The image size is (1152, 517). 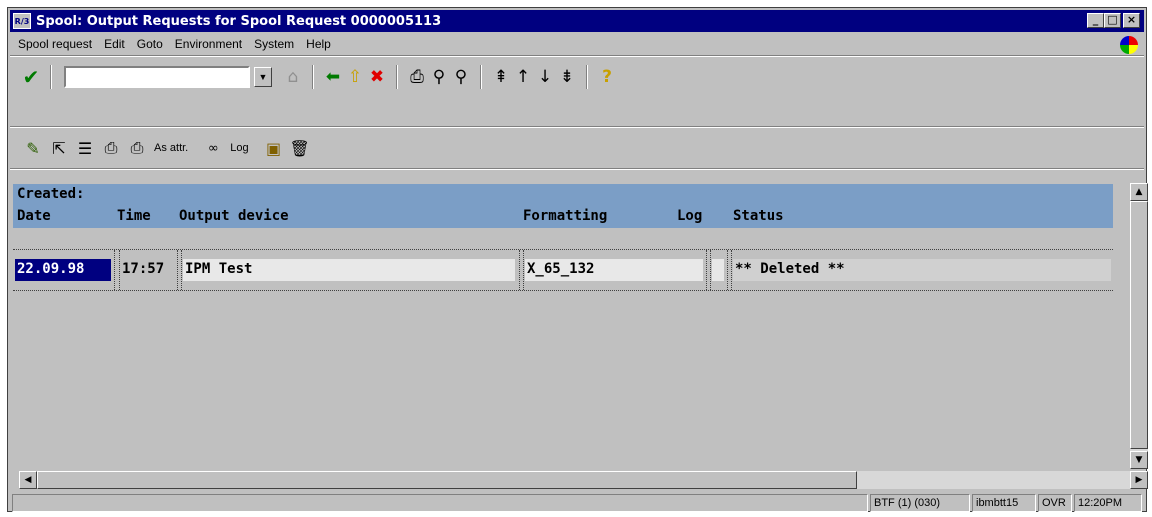 What do you see at coordinates (577, 148) in the screenshot?
I see `application-toolbar: ✎ ⇱ ☰ ⎙ ⎙ As attr. ∞ Log ▣ 🗑` at bounding box center [577, 148].